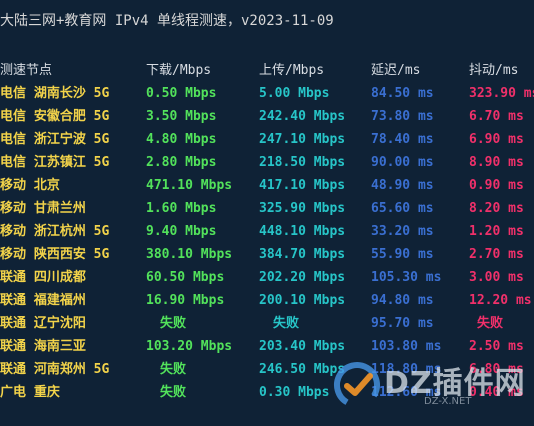 This screenshot has height=426, width=534. Describe the element at coordinates (55, 162) in the screenshot. I see `row-node: 电信 江苏镇江 5G` at that location.